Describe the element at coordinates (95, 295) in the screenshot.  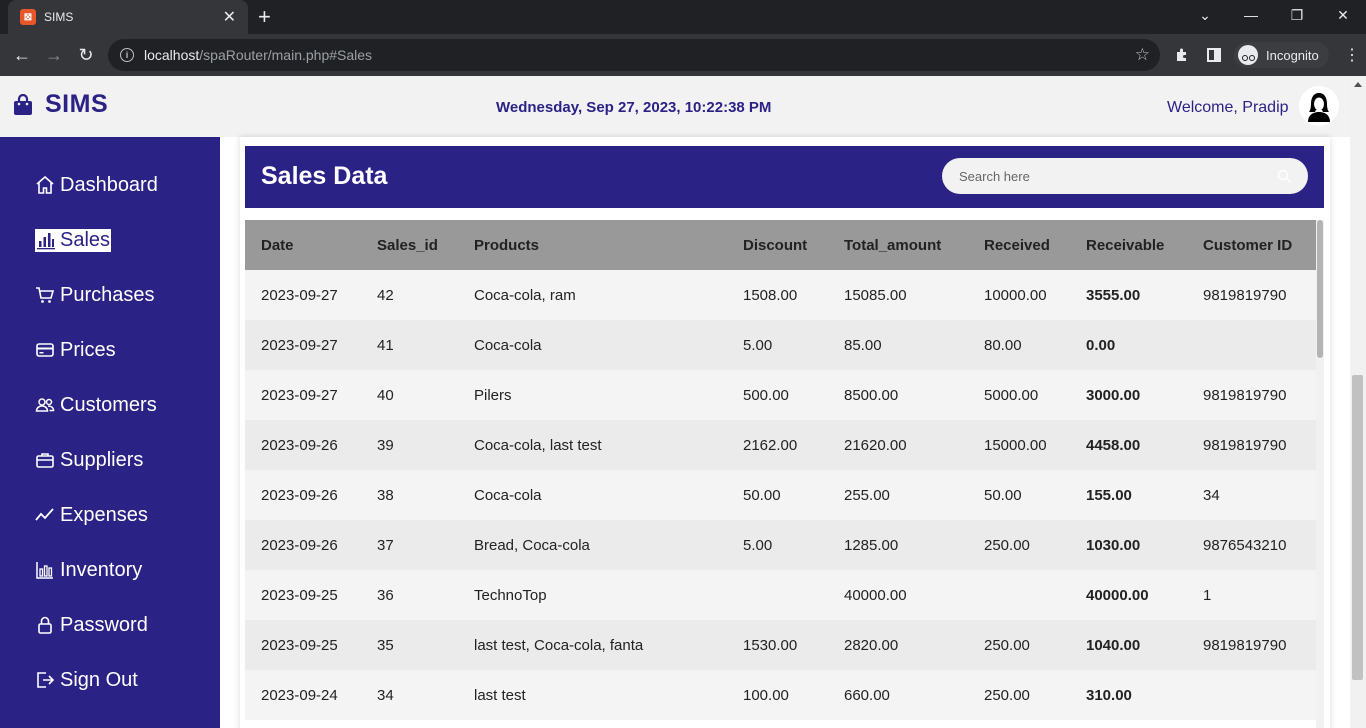
I see `sidebar-item-purchases: Purchases` at that location.